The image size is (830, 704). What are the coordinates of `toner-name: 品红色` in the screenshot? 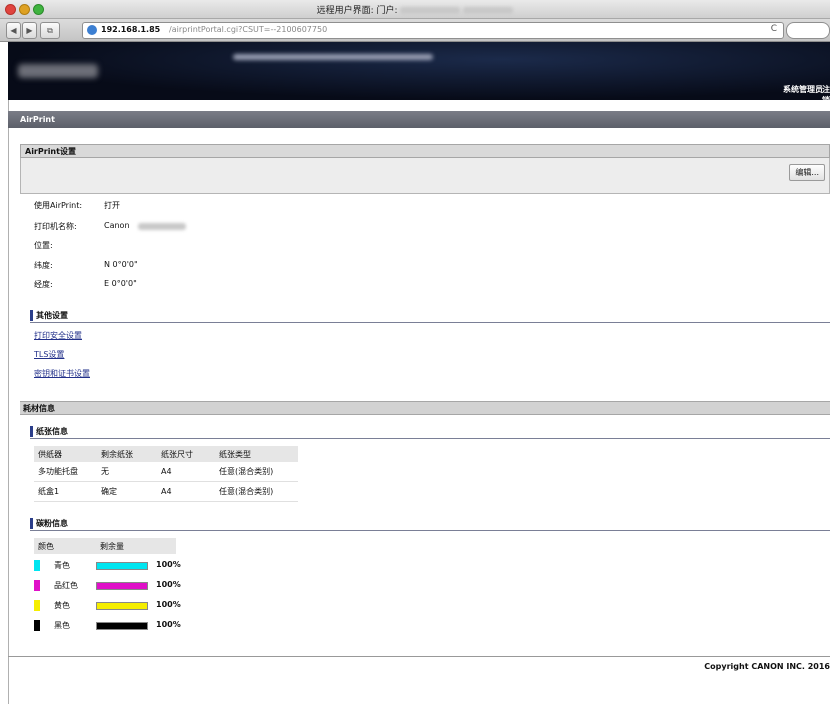 It's located at (66, 585).